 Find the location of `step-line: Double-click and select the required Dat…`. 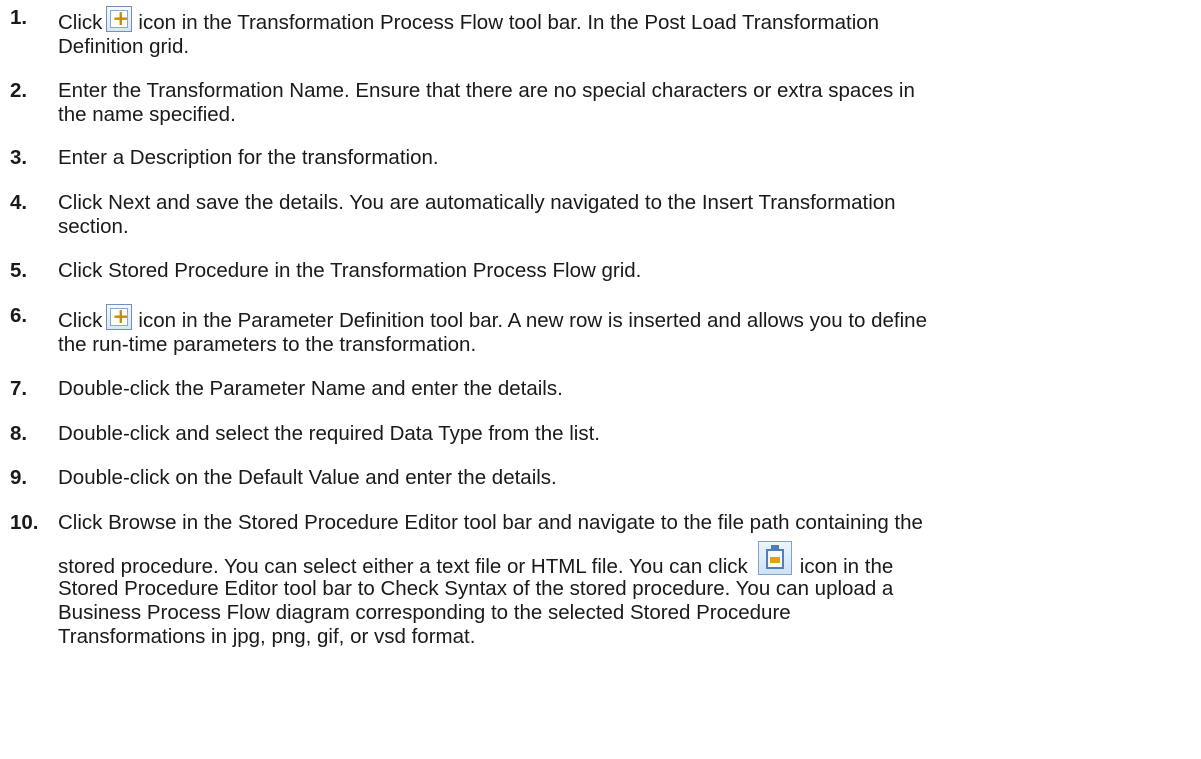

step-line: Double-click and select the required Dat… is located at coordinates (329, 433).